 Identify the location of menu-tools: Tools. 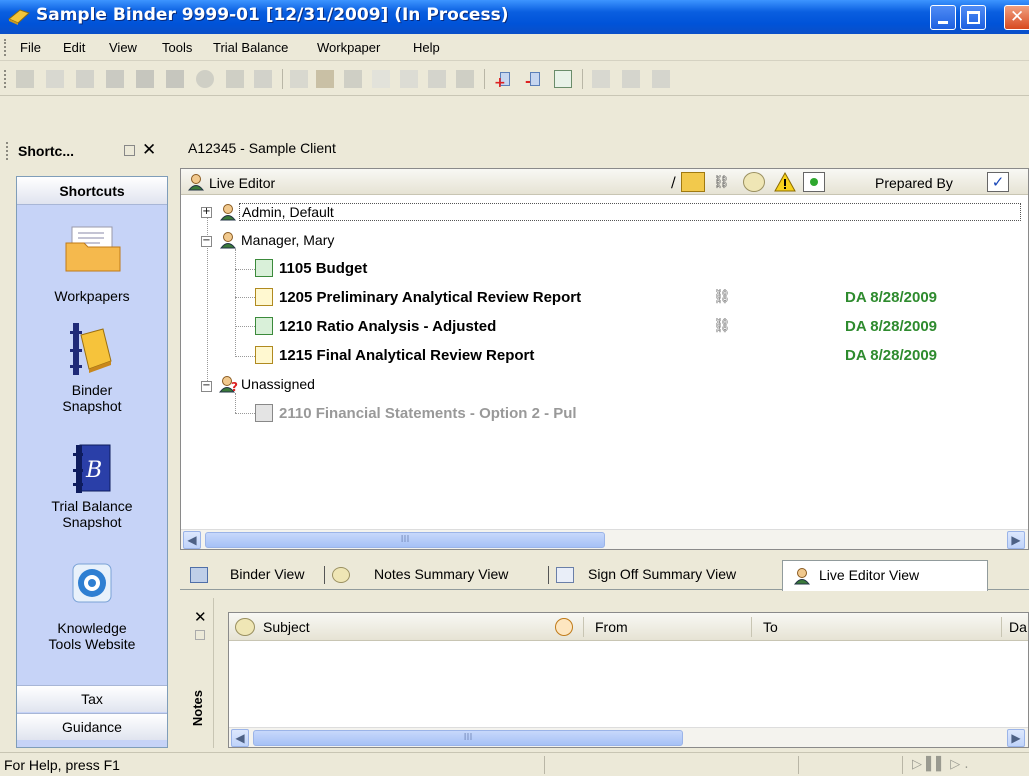
(177, 47).